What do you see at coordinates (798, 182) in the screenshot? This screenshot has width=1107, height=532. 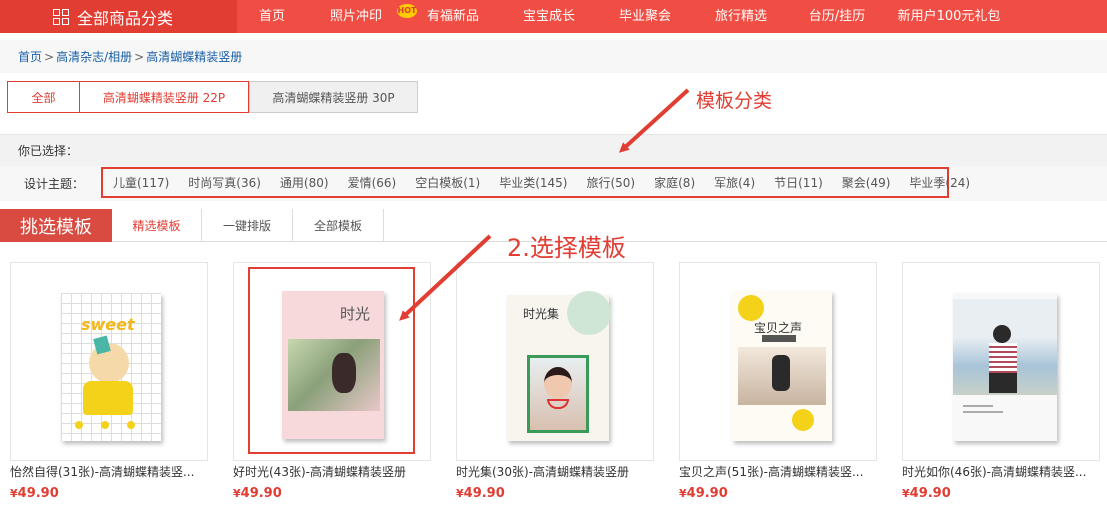 I see `theme-filter-holiday: 节日(11)` at bounding box center [798, 182].